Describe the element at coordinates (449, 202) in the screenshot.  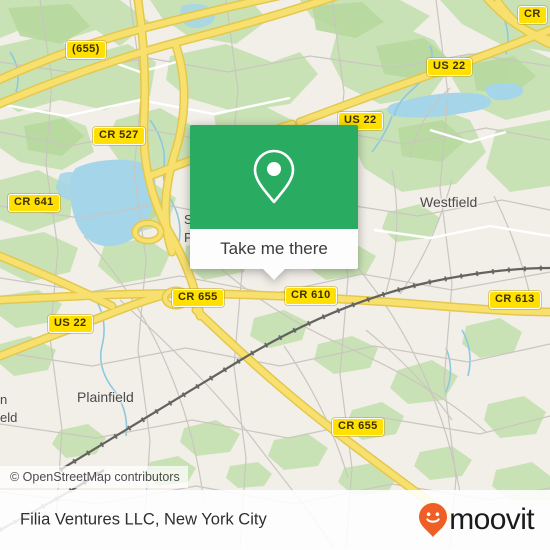
I see `place-label-westfield: Westfield` at that location.